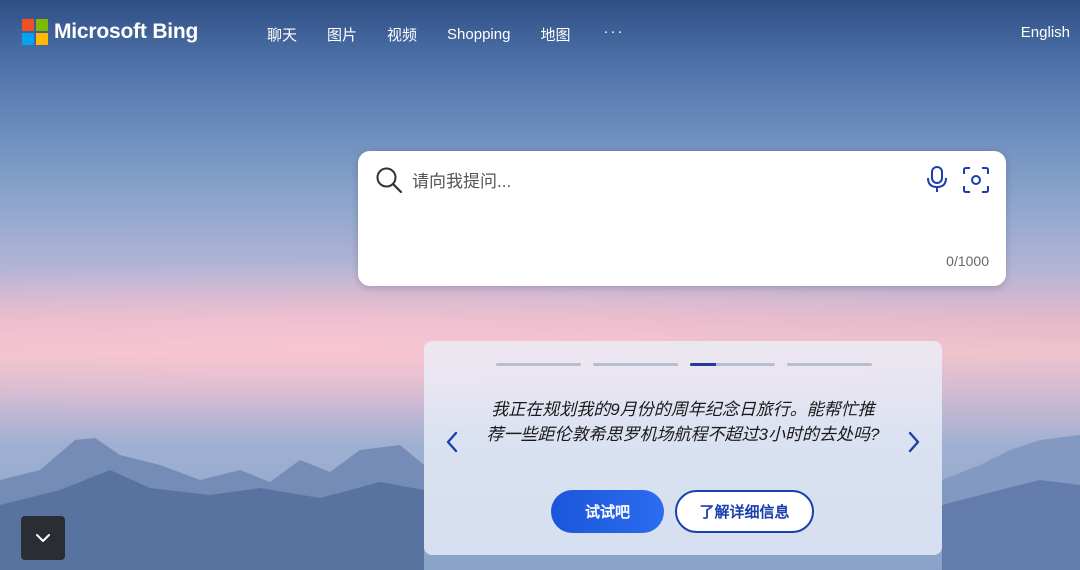  What do you see at coordinates (35, 32) in the screenshot?
I see `microsoft-logo-icon` at bounding box center [35, 32].